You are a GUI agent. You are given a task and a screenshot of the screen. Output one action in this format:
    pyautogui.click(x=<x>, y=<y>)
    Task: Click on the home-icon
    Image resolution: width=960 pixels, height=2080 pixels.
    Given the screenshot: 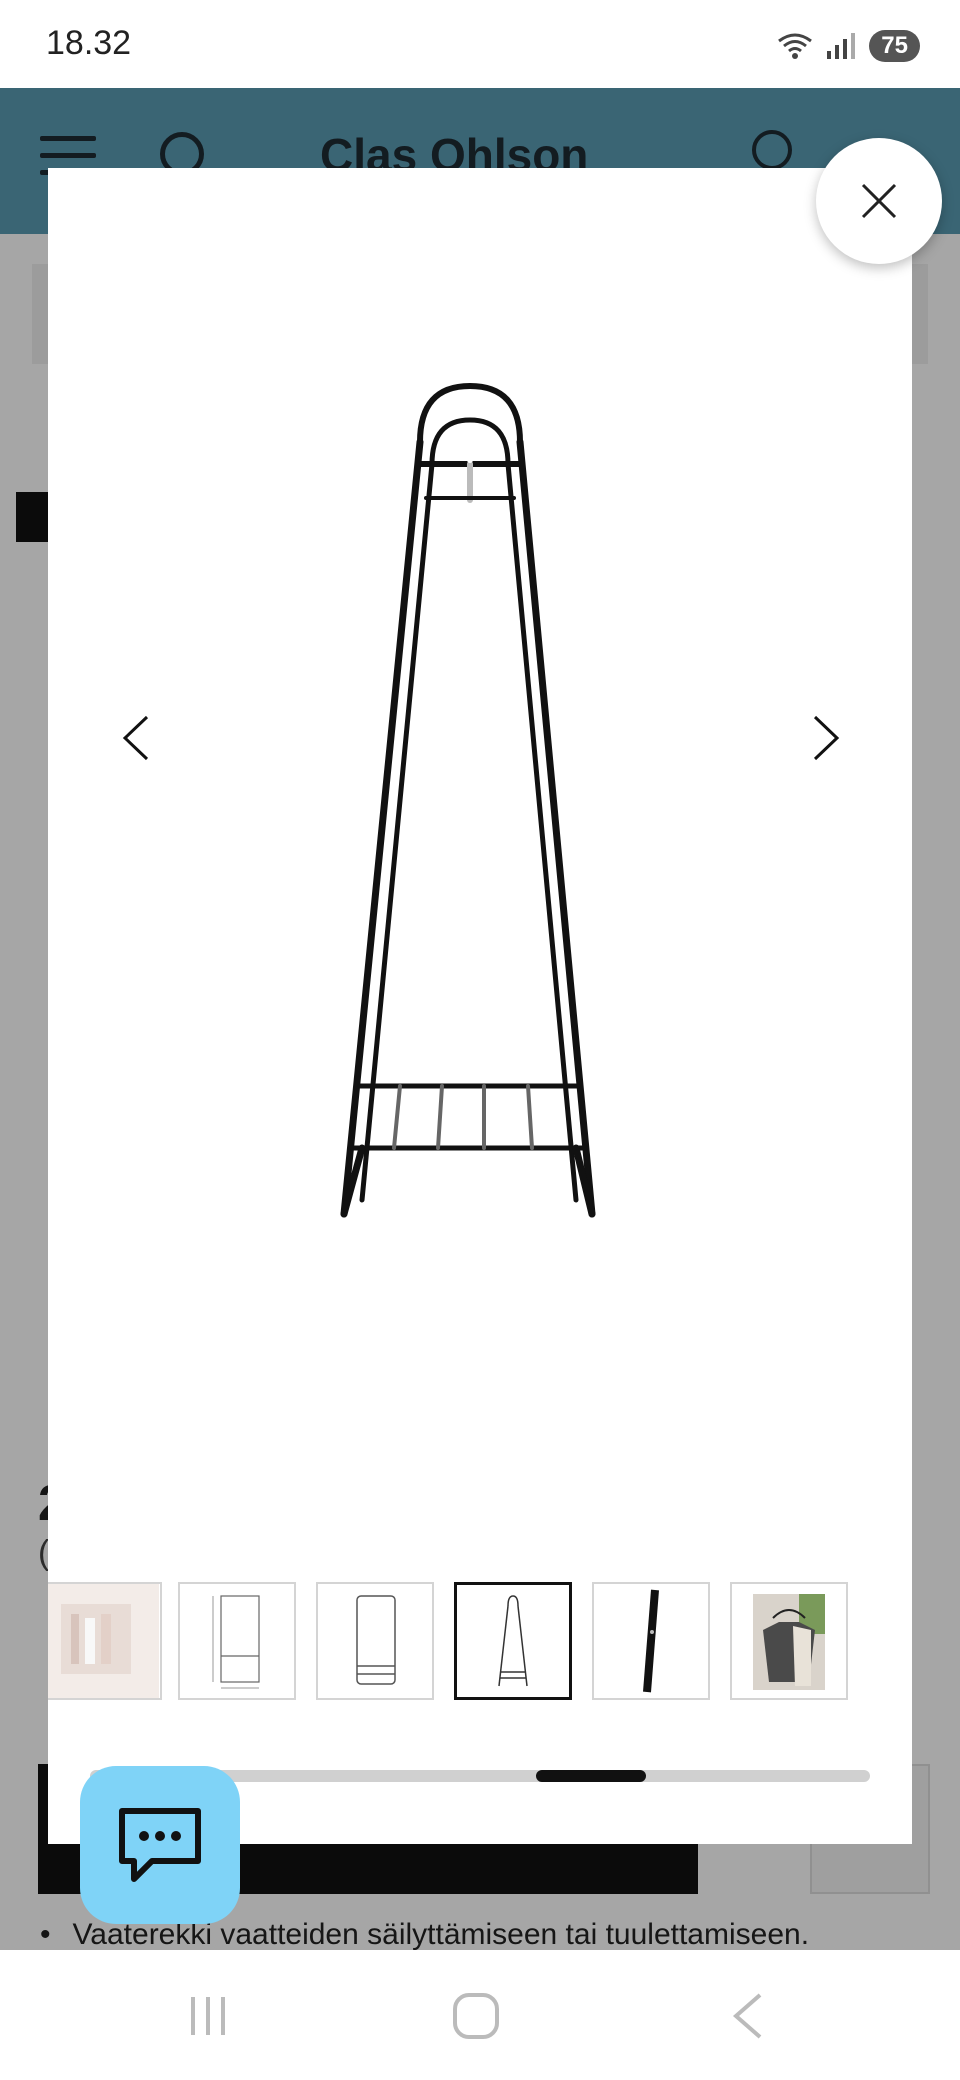 What is the action you would take?
    pyautogui.click(x=476, y=2016)
    